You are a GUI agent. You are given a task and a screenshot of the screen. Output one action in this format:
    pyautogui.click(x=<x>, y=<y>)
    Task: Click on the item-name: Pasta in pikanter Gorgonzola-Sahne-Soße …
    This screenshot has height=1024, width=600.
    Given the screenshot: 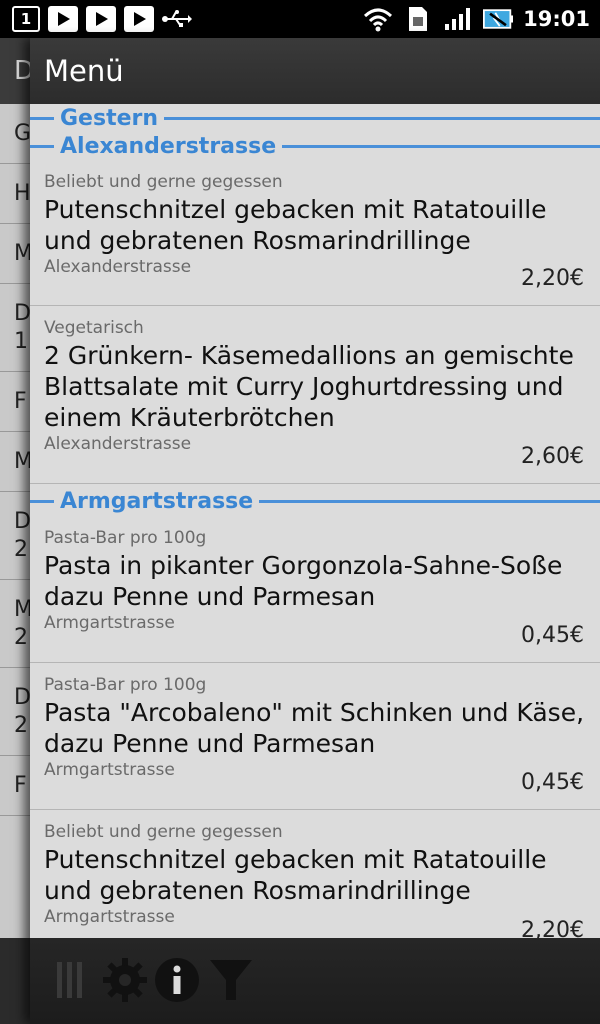 What is the action you would take?
    pyautogui.click(x=303, y=581)
    